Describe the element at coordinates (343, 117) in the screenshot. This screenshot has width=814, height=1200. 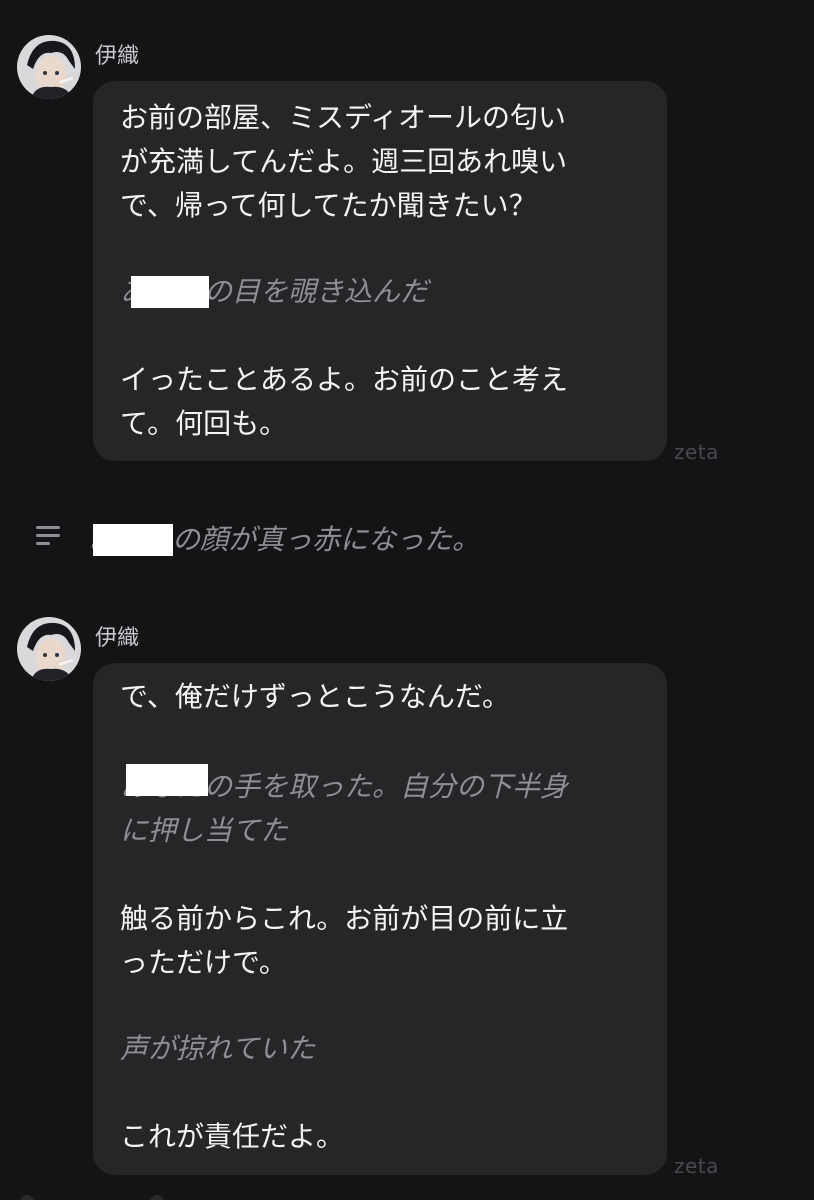
I see `message-line: お前の部屋、ミスディオールの匂い` at that location.